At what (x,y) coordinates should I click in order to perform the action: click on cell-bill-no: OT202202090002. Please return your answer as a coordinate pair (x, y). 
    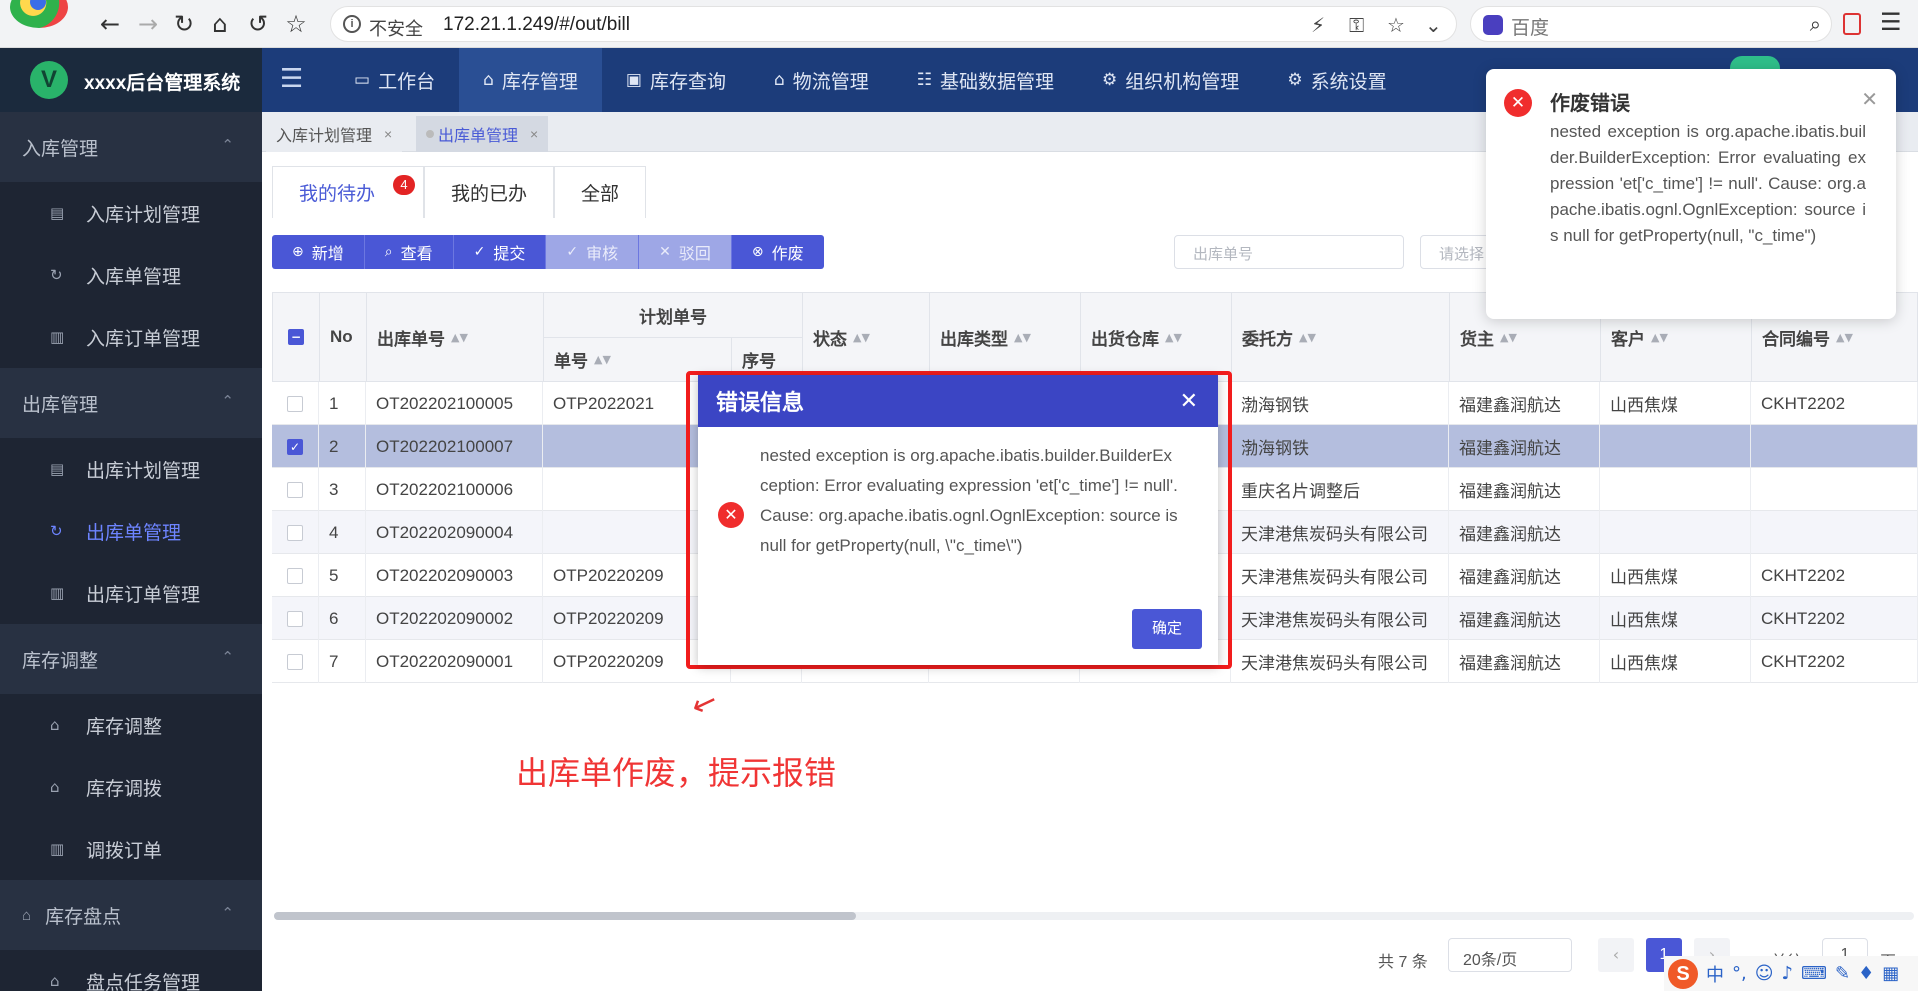
    Looking at the image, I should click on (454, 618).